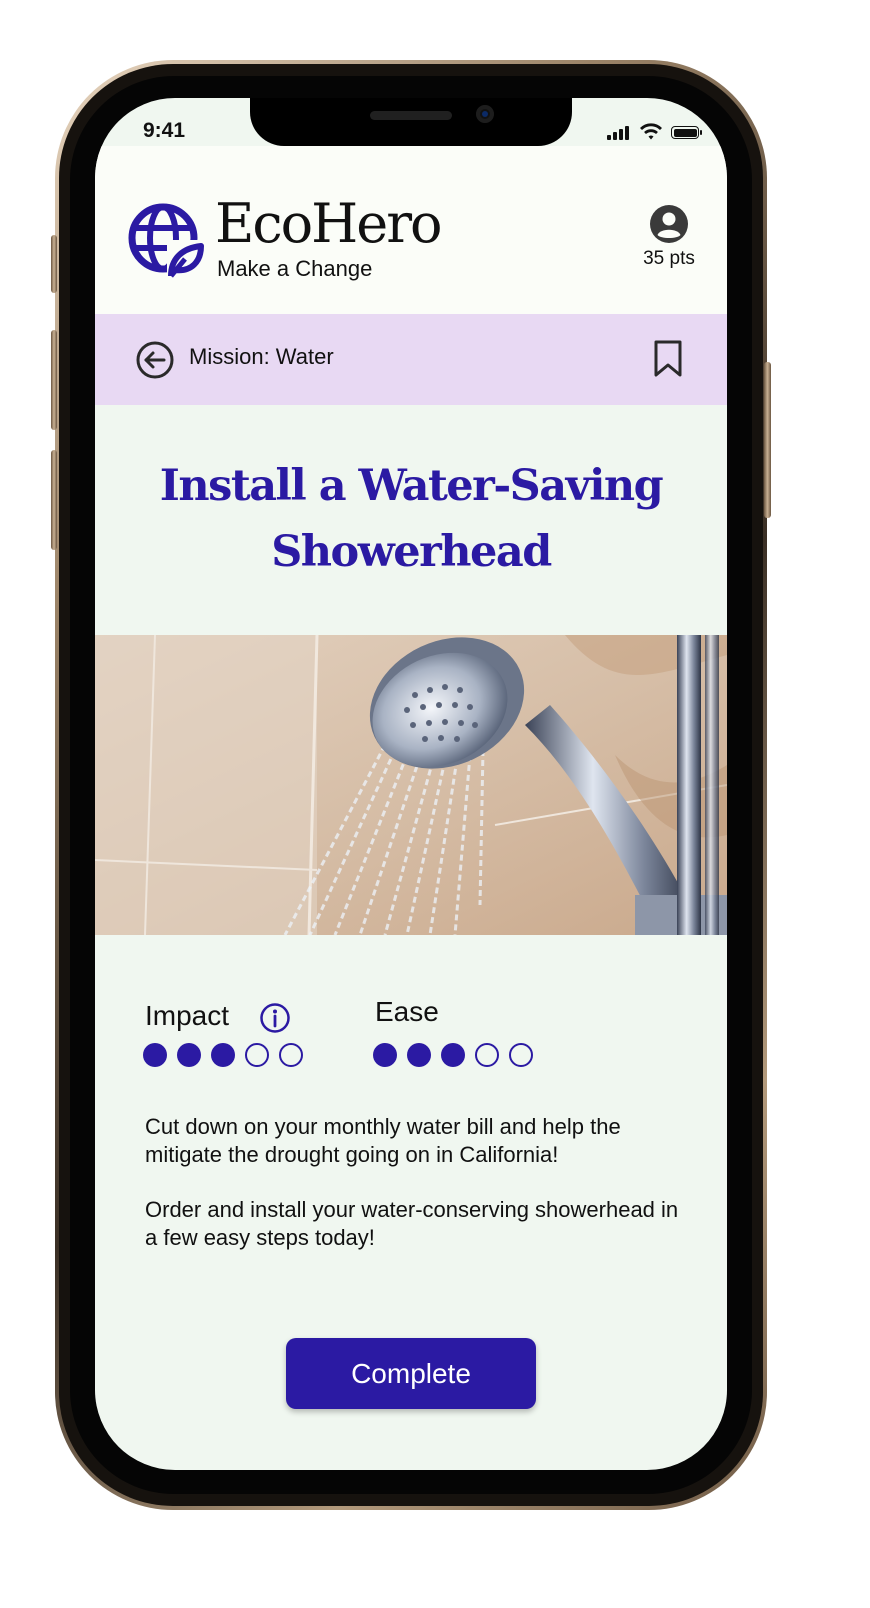  I want to click on impact-rating, so click(223, 1055).